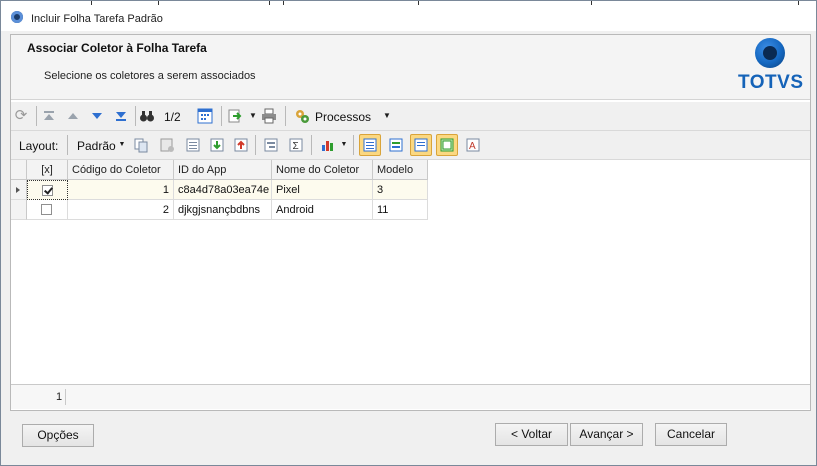 This screenshot has height=466, width=817. Describe the element at coordinates (223, 210) in the screenshot. I see `cell-id-app: djkgjsnançbdbns` at that location.